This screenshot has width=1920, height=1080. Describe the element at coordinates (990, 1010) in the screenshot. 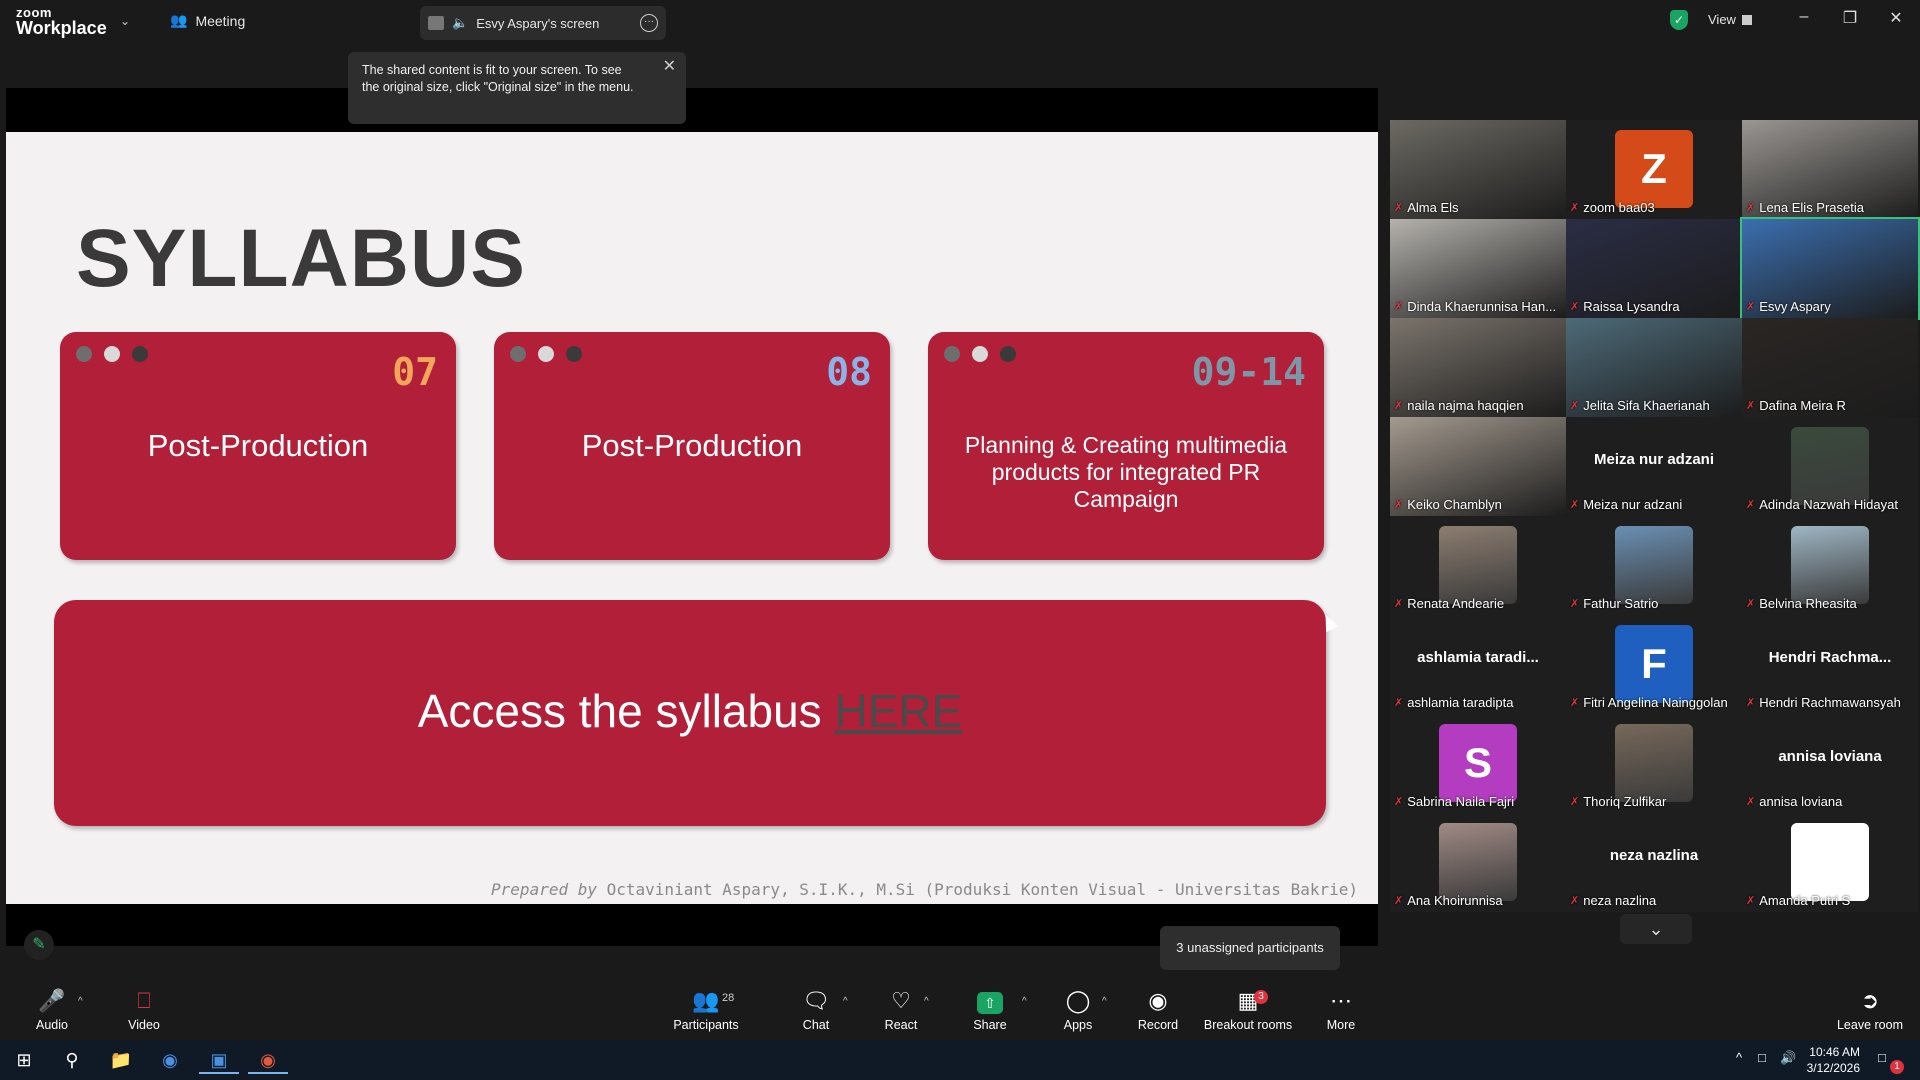

I see `share-button: ⇧ Share` at that location.